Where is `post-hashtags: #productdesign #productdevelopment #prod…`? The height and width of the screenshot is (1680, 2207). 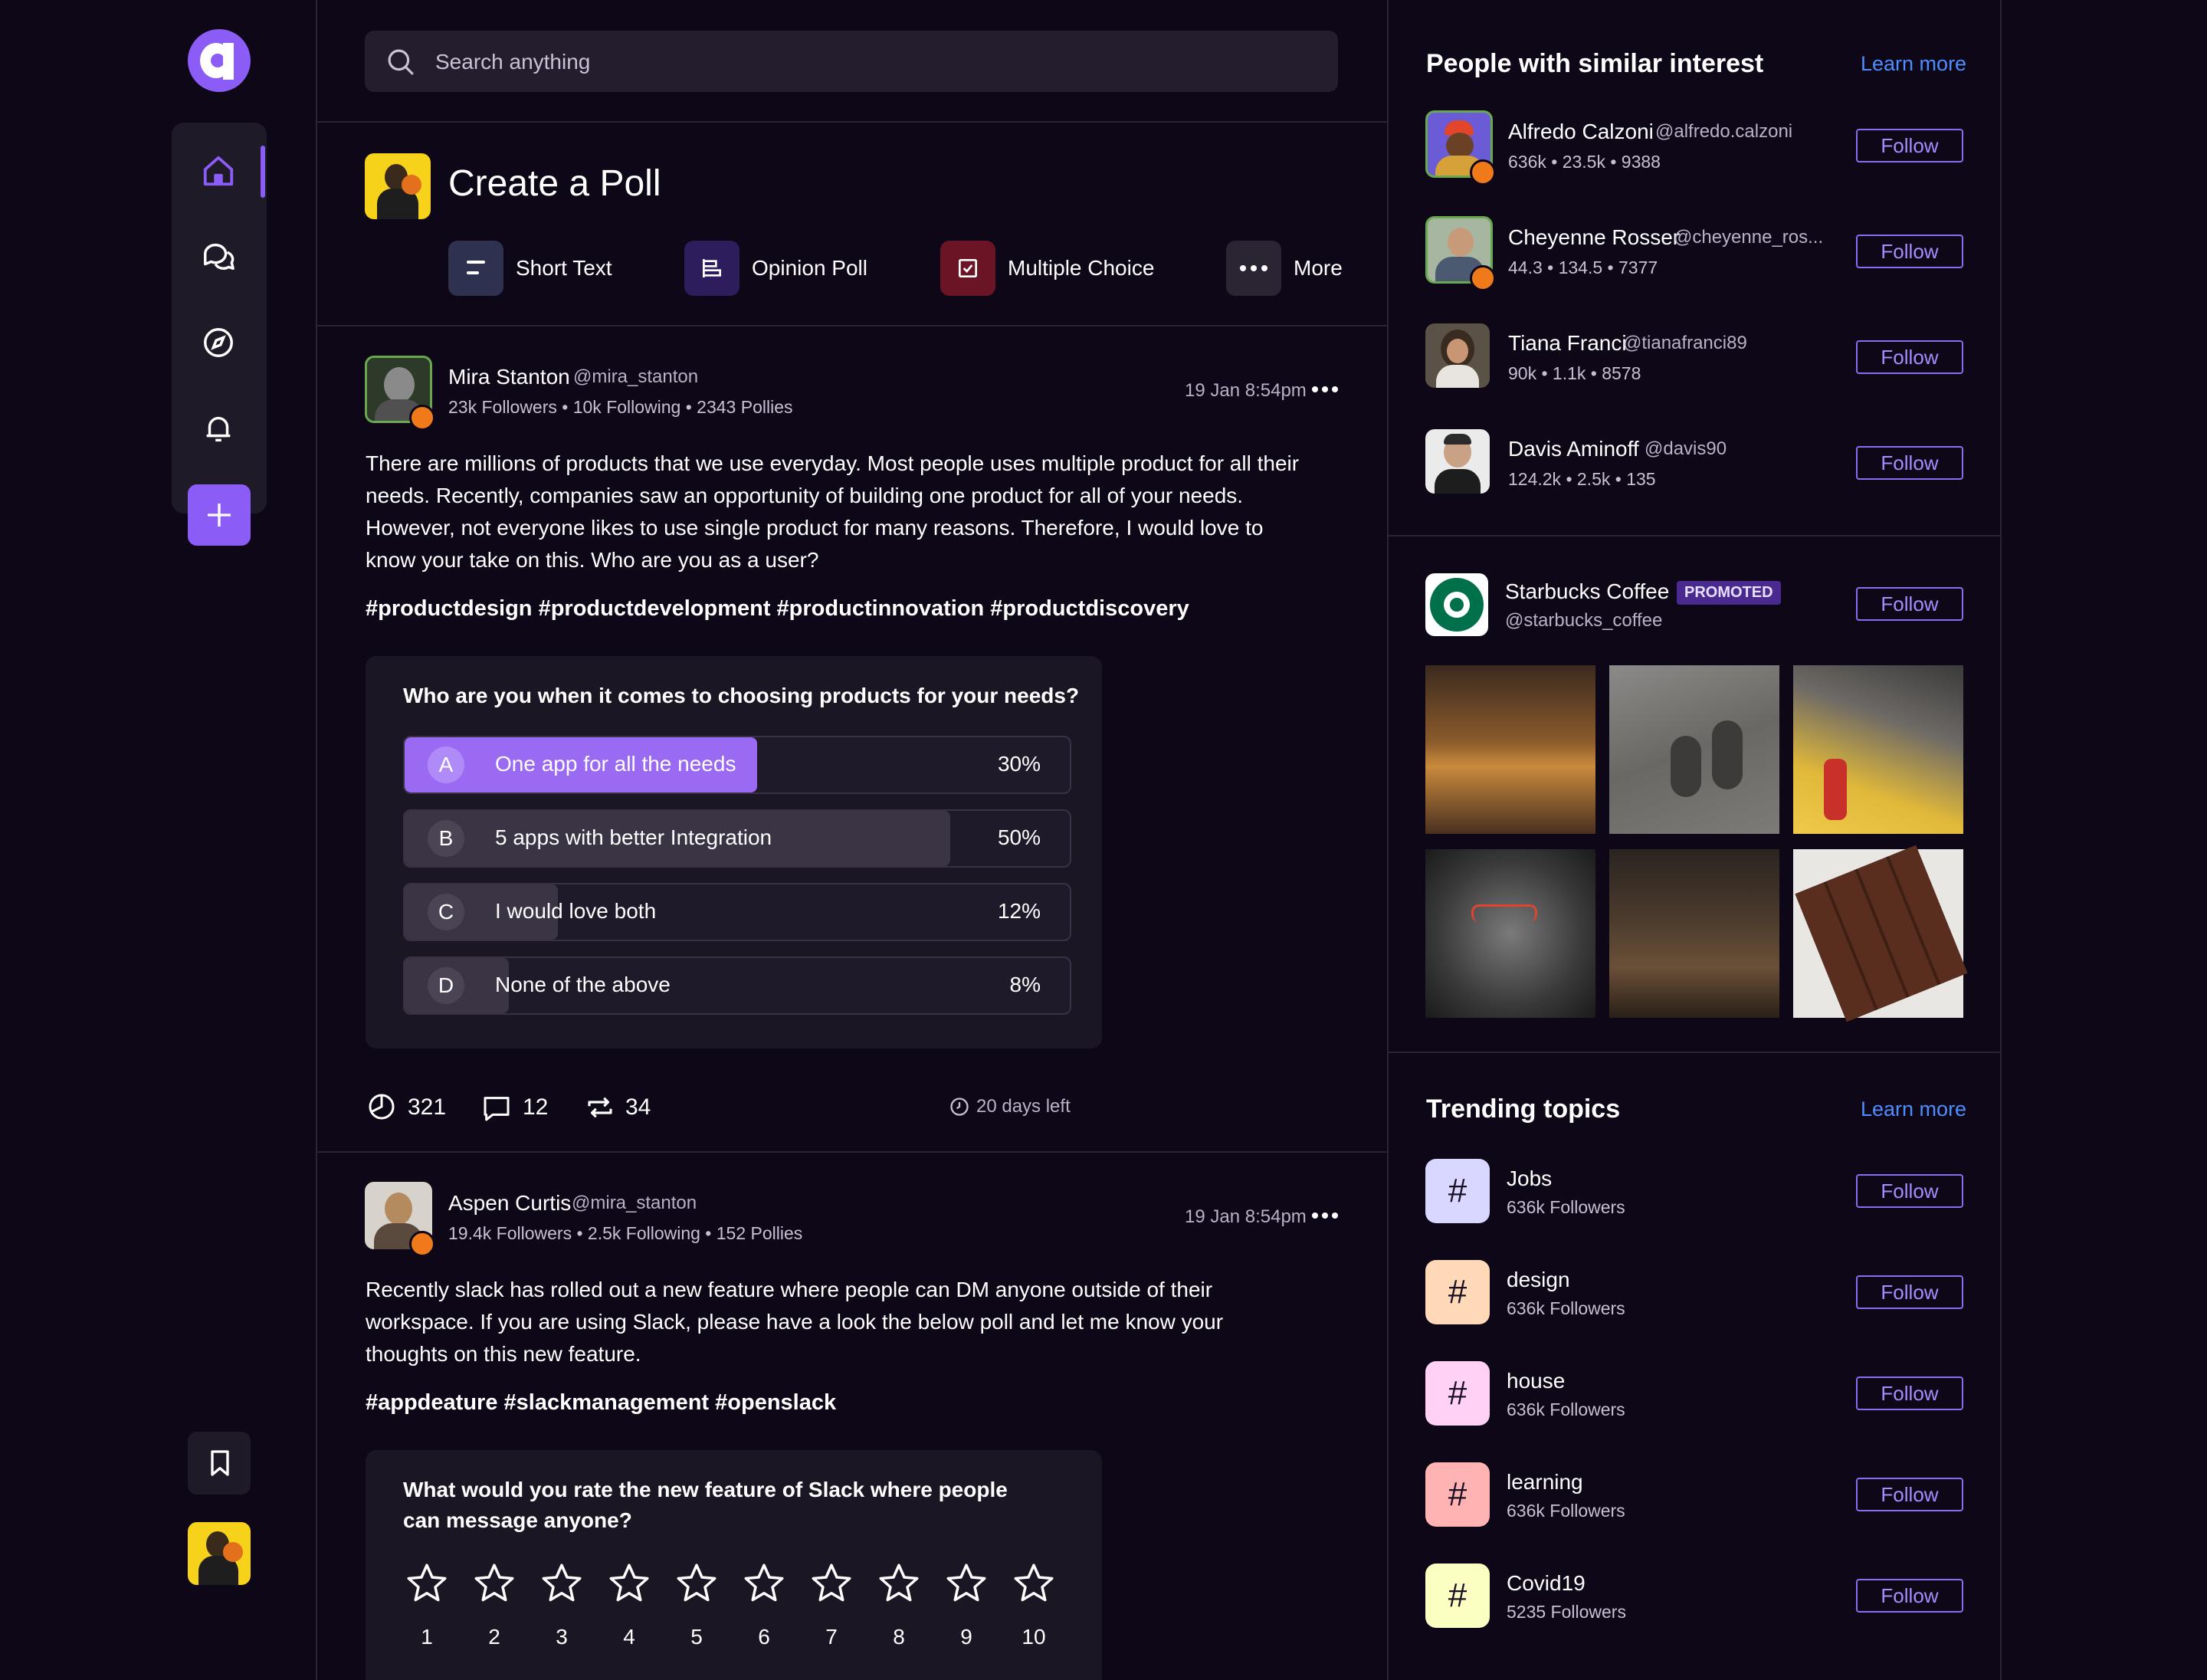 post-hashtags: #productdesign #productdevelopment #prod… is located at coordinates (777, 609).